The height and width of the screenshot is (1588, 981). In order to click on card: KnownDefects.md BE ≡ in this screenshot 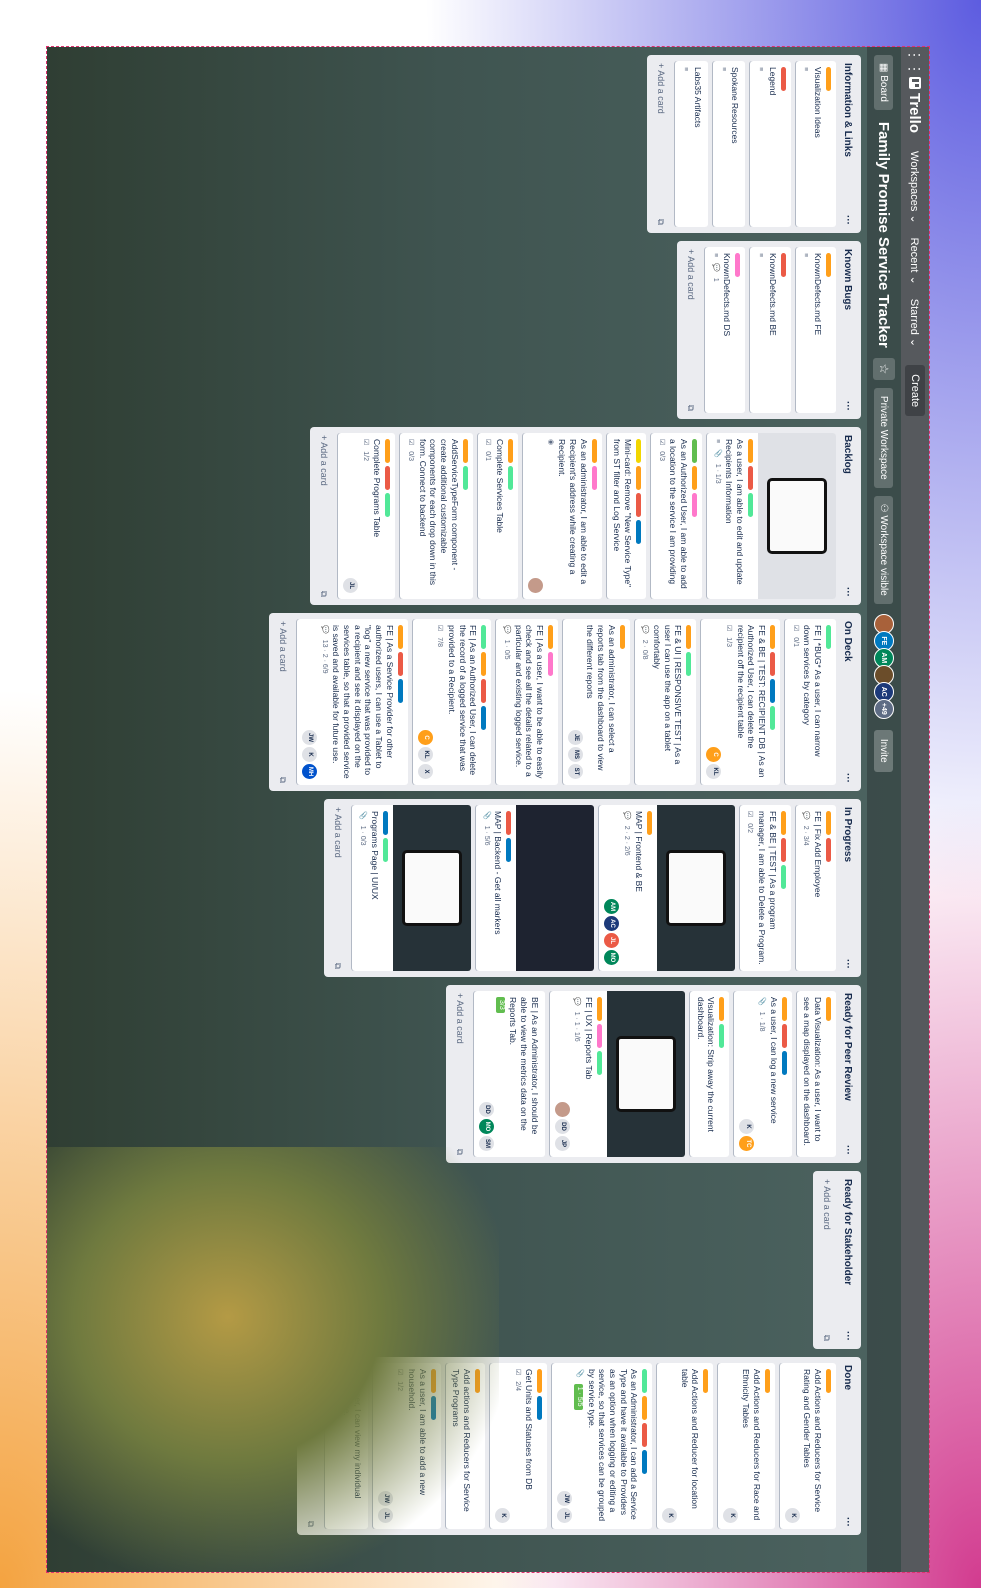, I will do `click(770, 330)`.